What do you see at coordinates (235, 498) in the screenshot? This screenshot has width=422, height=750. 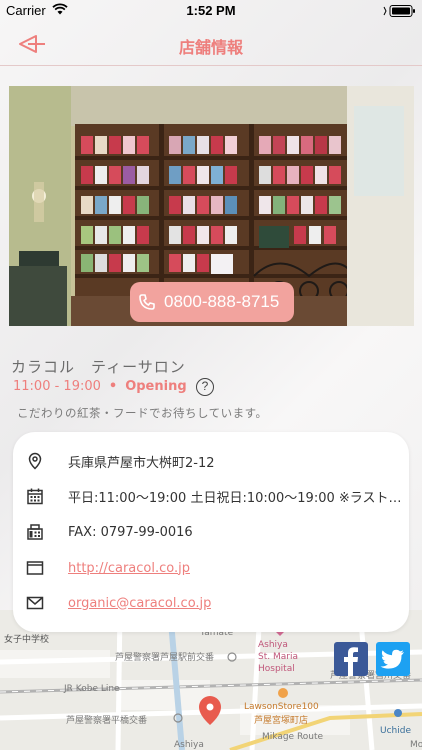 I see `schedule-text: 平日:11:00〜19:00 土日祝日:10:00〜19:00 ※ラストオーダー` at bounding box center [235, 498].